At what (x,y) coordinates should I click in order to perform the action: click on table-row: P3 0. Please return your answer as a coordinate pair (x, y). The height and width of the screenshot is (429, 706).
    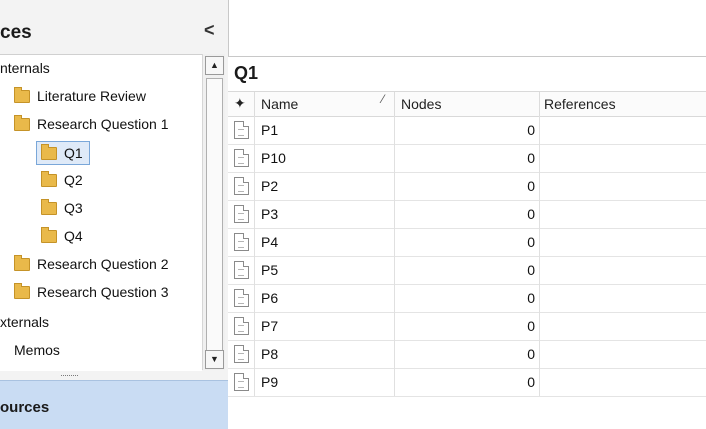
    Looking at the image, I should click on (467, 214).